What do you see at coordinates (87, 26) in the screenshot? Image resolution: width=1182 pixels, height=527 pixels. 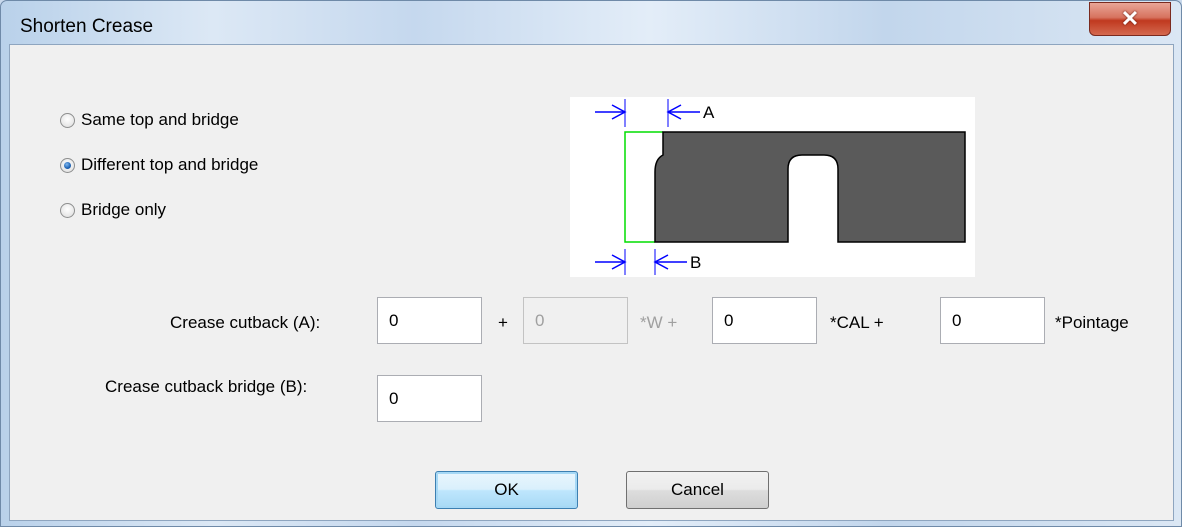 I see `dialog-title: Shorten Crease` at bounding box center [87, 26].